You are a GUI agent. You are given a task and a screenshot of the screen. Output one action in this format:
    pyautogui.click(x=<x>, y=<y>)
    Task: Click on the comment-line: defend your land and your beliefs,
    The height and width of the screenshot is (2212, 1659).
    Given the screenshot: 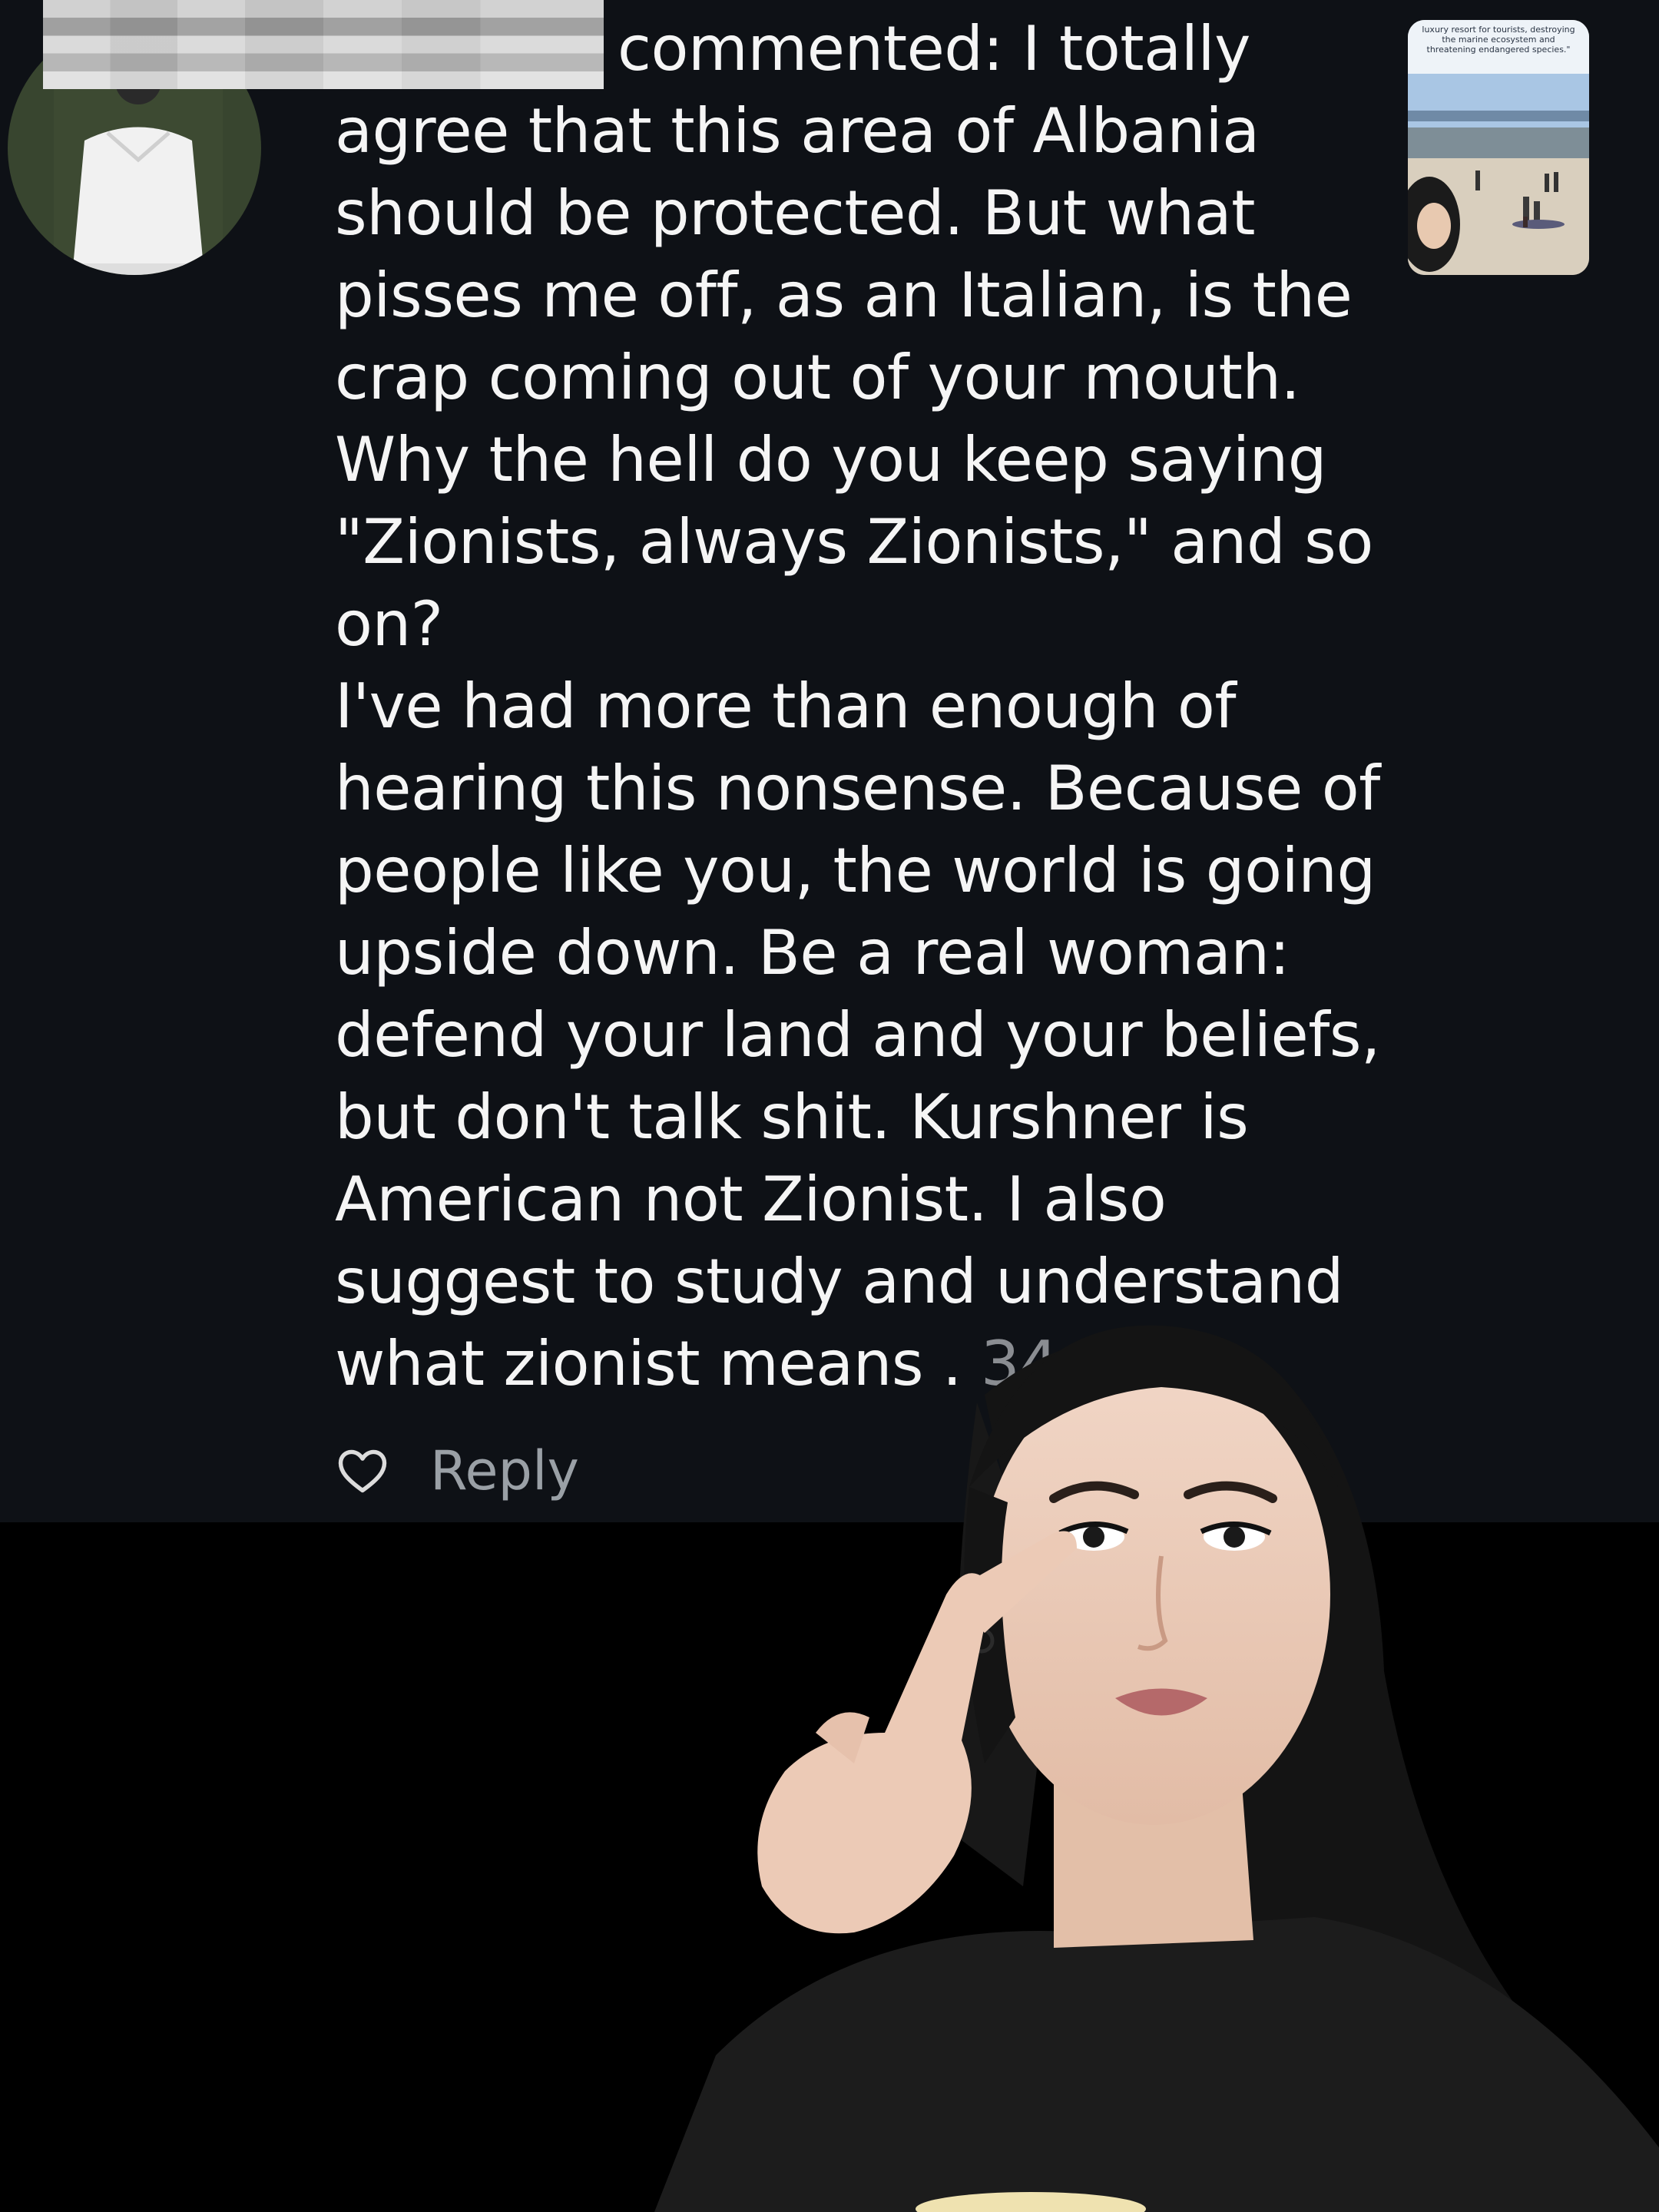 What is the action you would take?
    pyautogui.click(x=858, y=1035)
    